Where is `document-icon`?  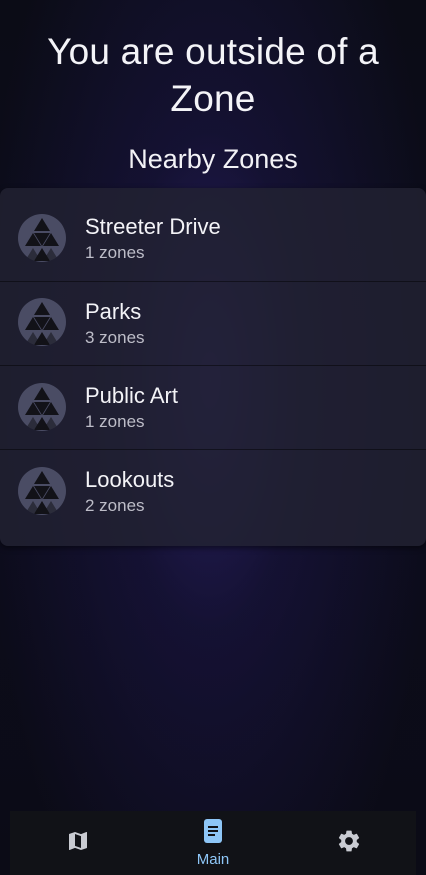
document-icon is located at coordinates (213, 833).